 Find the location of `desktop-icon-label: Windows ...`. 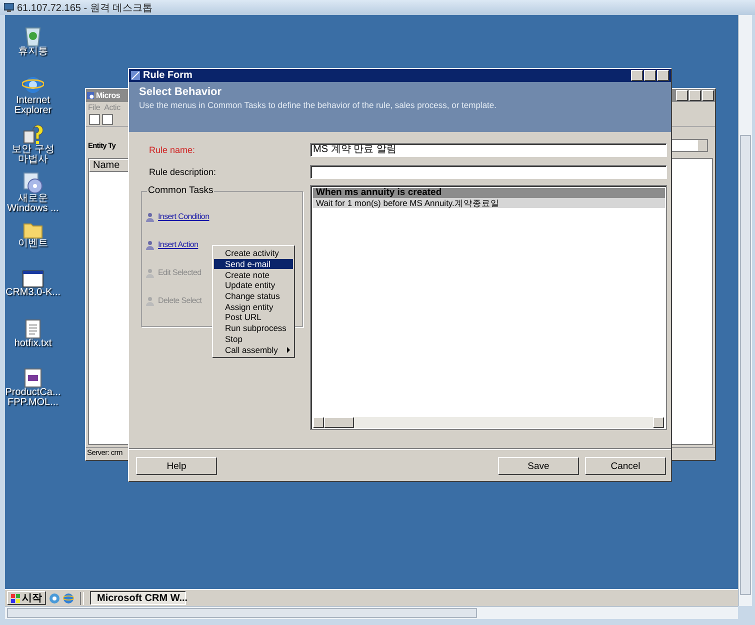

desktop-icon-label: Windows ... is located at coordinates (33, 209).